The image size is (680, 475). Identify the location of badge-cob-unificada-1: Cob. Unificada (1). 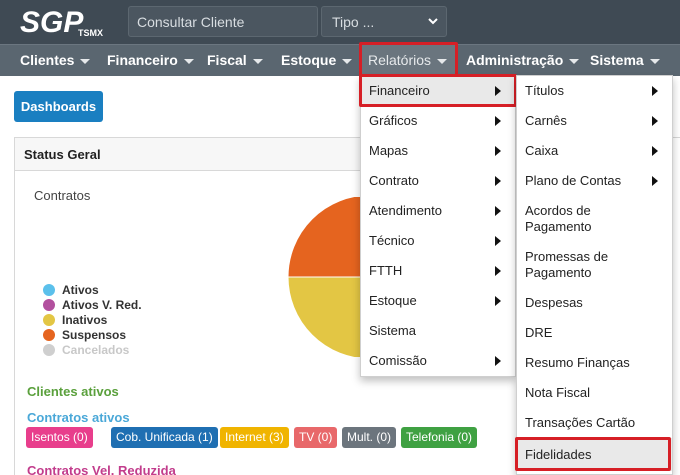
(164, 437).